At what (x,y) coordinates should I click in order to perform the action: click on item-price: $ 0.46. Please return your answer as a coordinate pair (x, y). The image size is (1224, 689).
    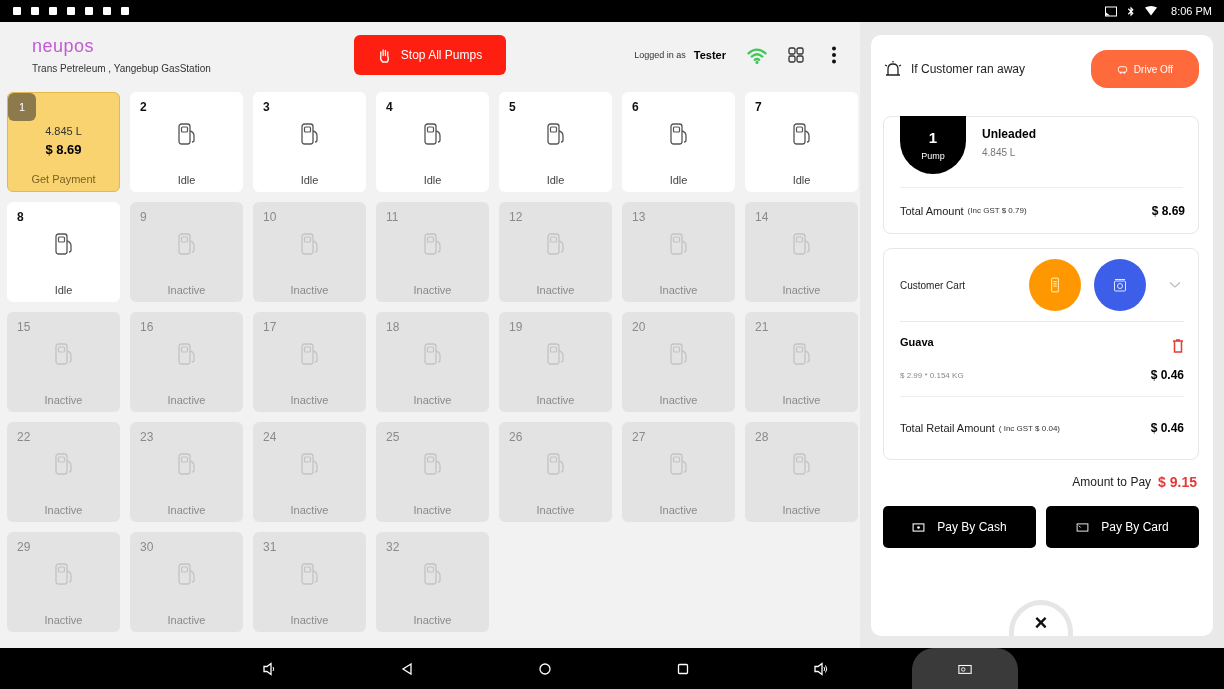
    Looking at the image, I should click on (1167, 375).